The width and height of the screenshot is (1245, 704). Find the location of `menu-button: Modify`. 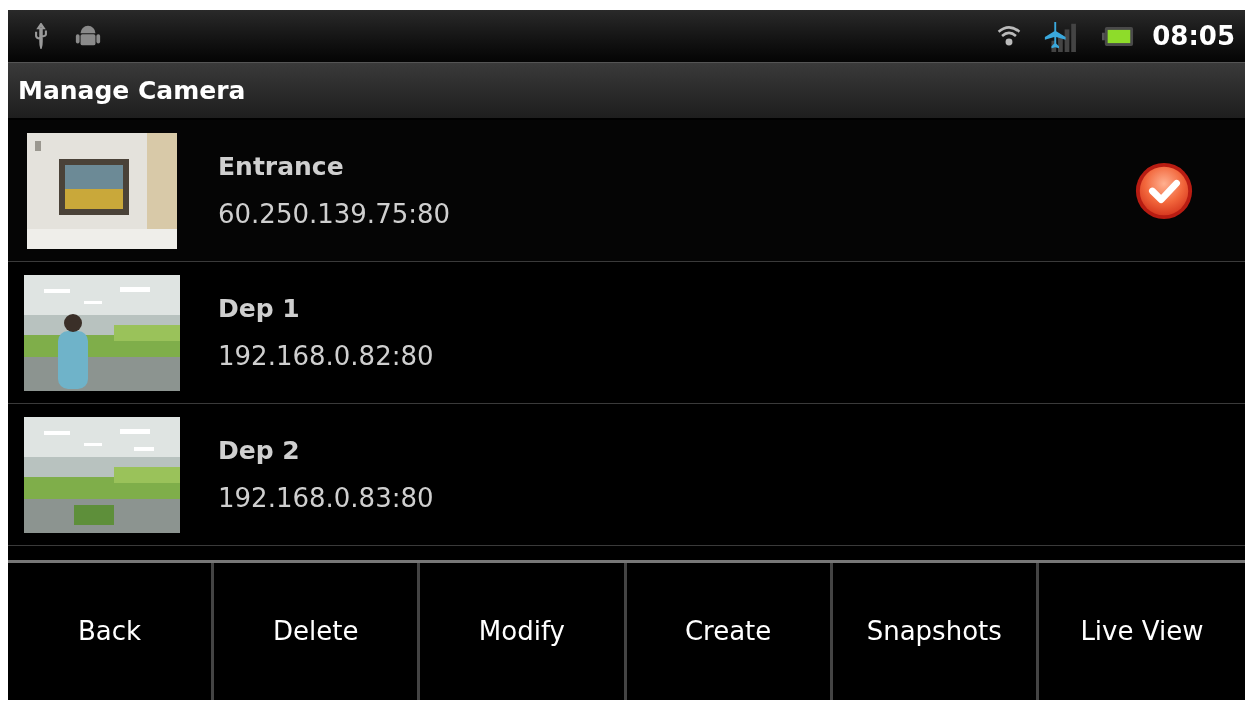

menu-button: Modify is located at coordinates (523, 631).